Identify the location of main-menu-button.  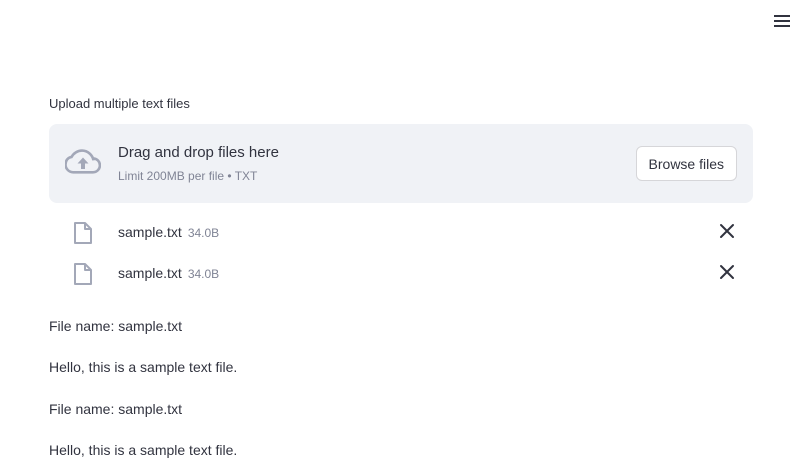
(782, 21).